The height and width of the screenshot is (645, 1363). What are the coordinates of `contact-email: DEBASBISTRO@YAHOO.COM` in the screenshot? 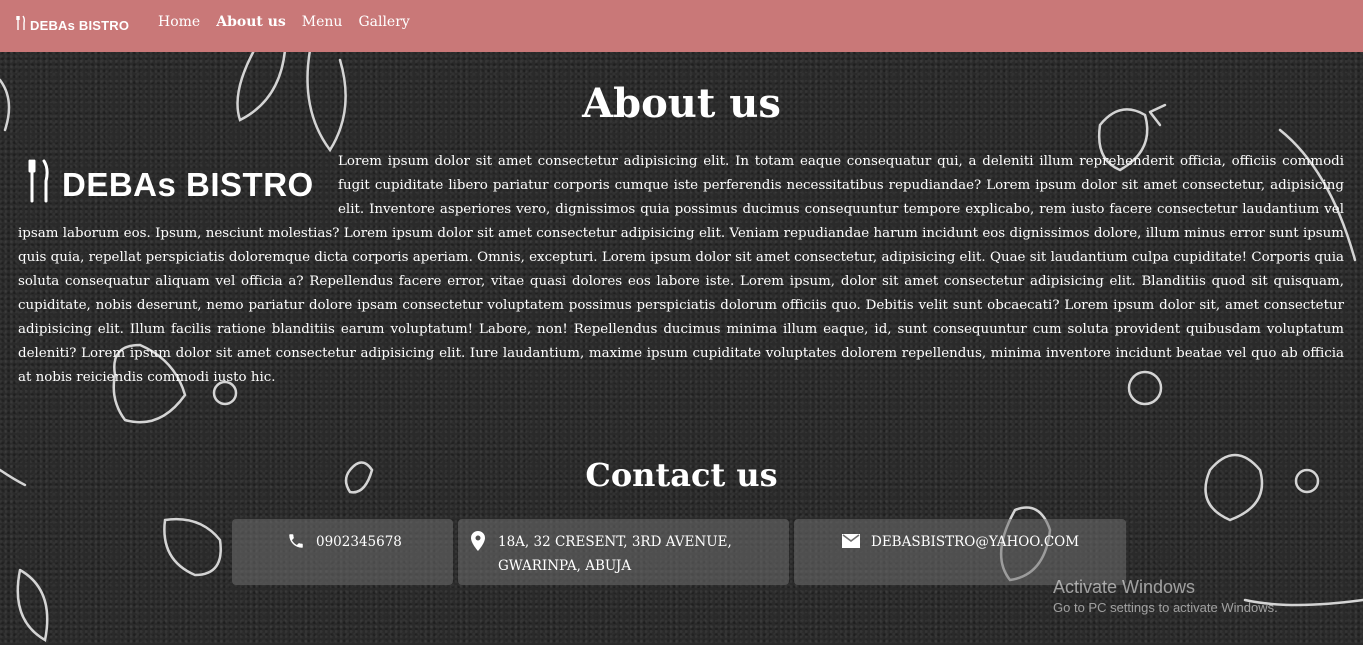 It's located at (975, 552).